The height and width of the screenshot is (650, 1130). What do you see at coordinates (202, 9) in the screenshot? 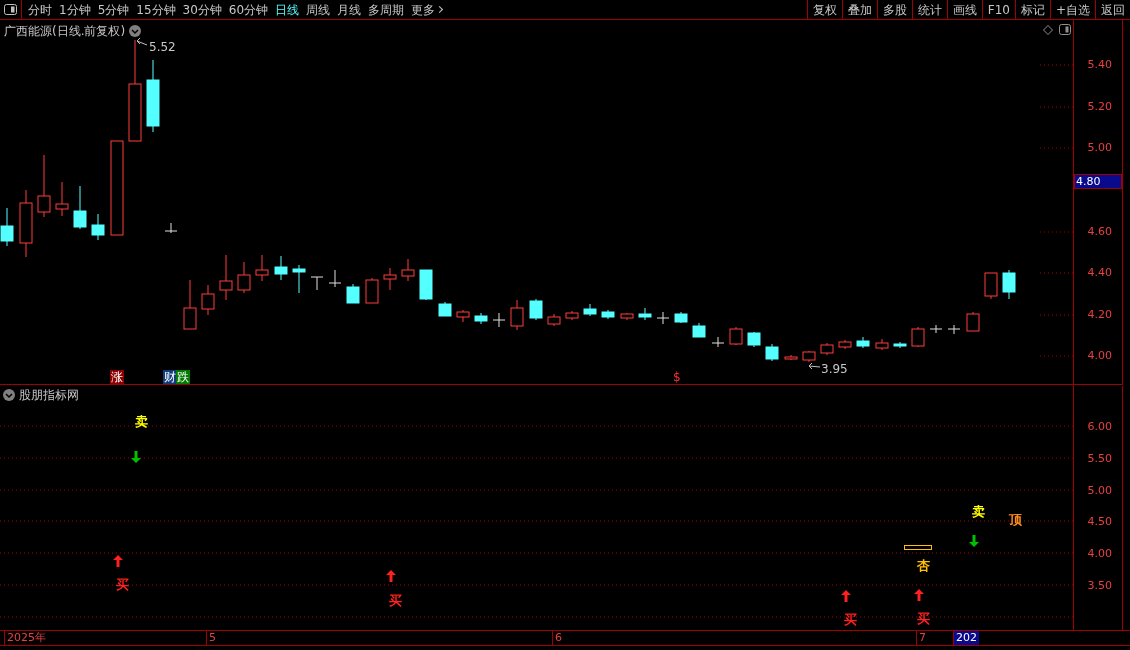
I see `period-tab: 30分钟` at bounding box center [202, 9].